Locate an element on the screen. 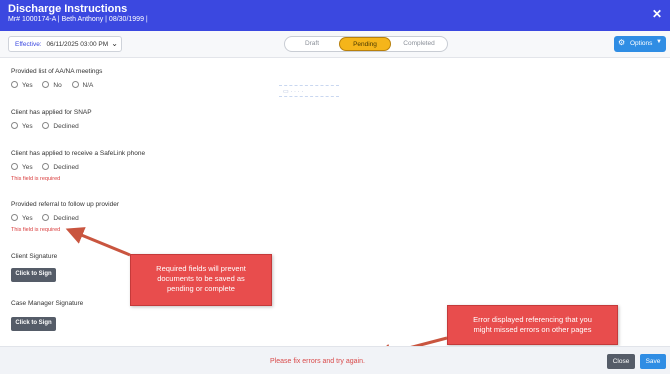 The width and height of the screenshot is (670, 374). signature-label: Case Manager Signature is located at coordinates (47, 303).